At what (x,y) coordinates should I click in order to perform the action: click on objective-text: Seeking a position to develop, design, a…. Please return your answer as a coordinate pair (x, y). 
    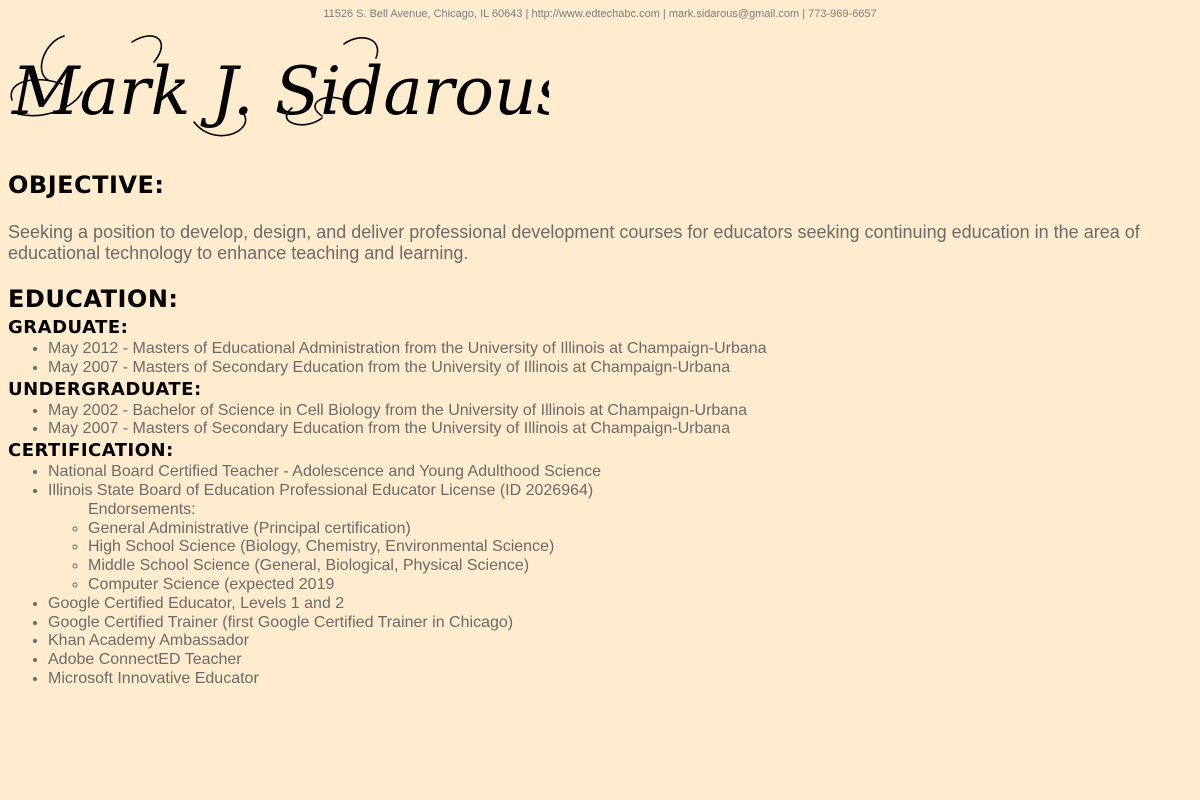
    Looking at the image, I should click on (574, 242).